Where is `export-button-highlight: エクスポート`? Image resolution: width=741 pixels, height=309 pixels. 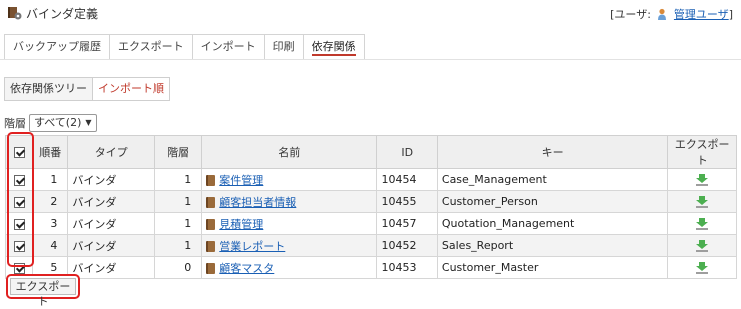 export-button-highlight: エクスポート is located at coordinates (43, 291).